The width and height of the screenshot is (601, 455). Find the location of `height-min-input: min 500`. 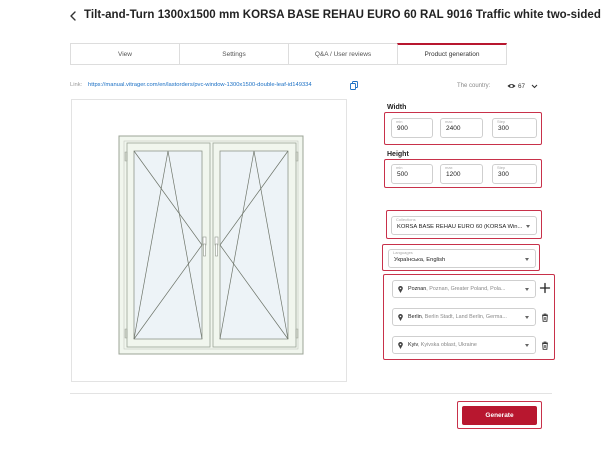

height-min-input: min 500 is located at coordinates (412, 174).